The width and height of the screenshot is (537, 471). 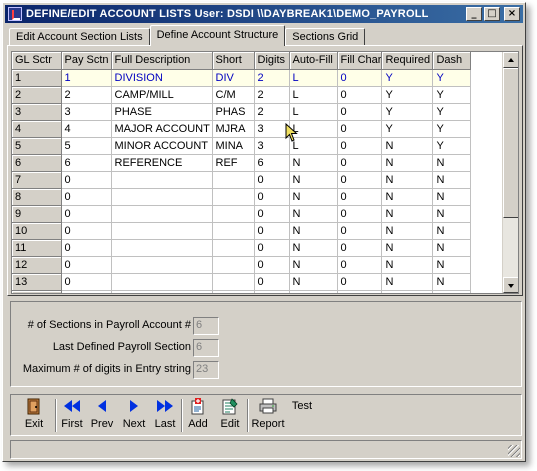 I want to click on grid-cell-digits: 6, so click(x=272, y=163).